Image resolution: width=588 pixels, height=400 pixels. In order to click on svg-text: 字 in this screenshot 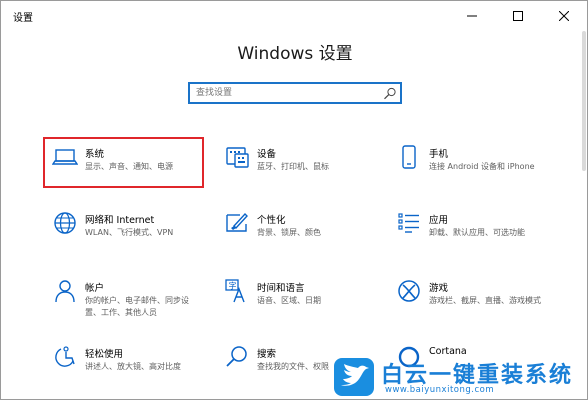, I will do `click(233, 286)`.